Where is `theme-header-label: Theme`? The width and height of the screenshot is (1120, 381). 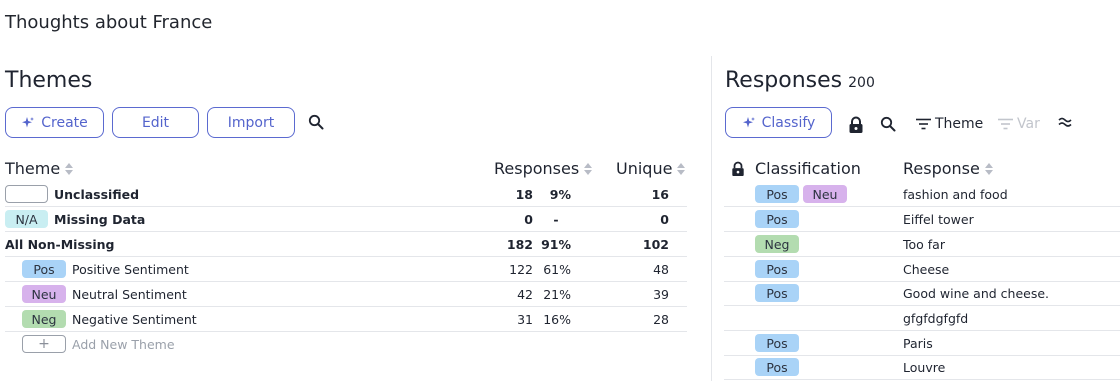
theme-header-label: Theme is located at coordinates (33, 168).